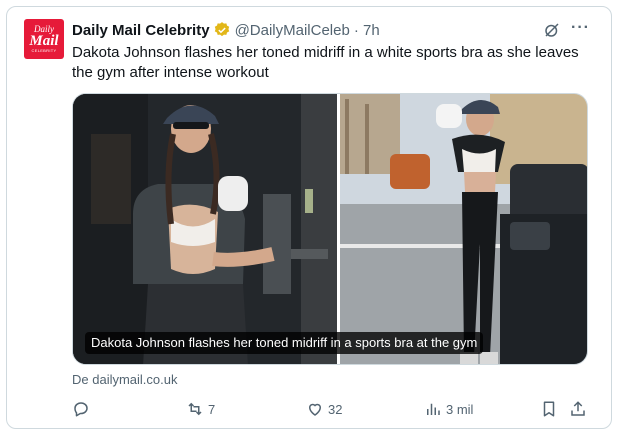 The height and width of the screenshot is (433, 620). Describe the element at coordinates (433, 409) in the screenshot. I see `views-chart-icon` at that location.